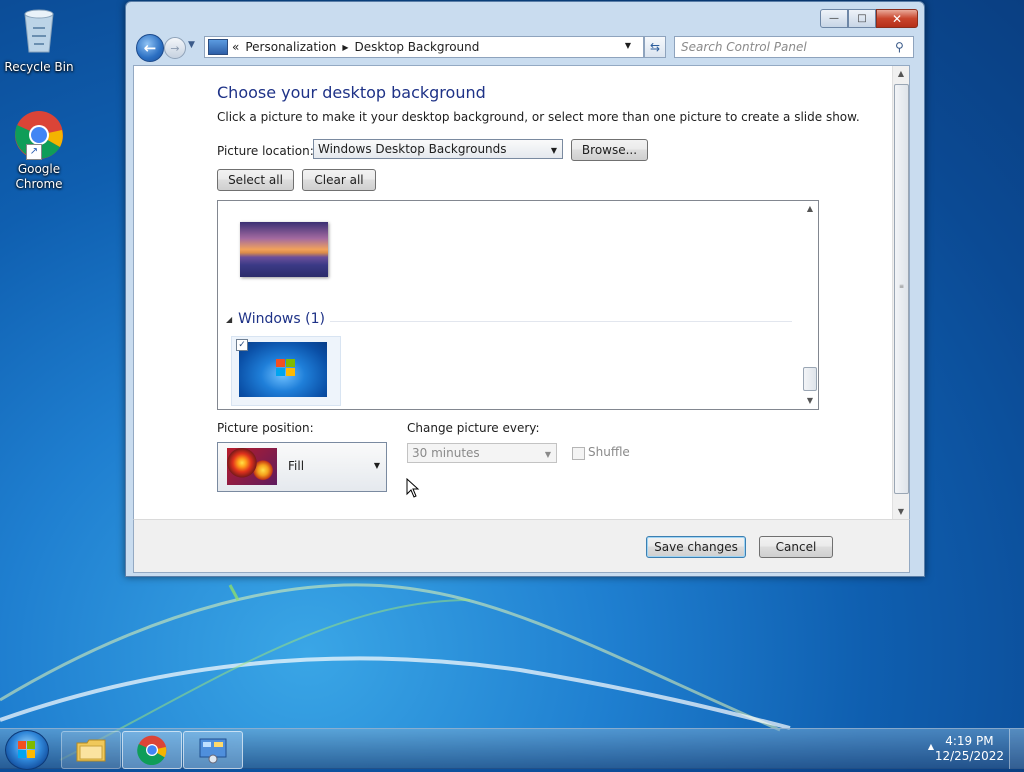 Image resolution: width=1024 pixels, height=772 pixels. I want to click on select-all-button: Select all, so click(255, 180).